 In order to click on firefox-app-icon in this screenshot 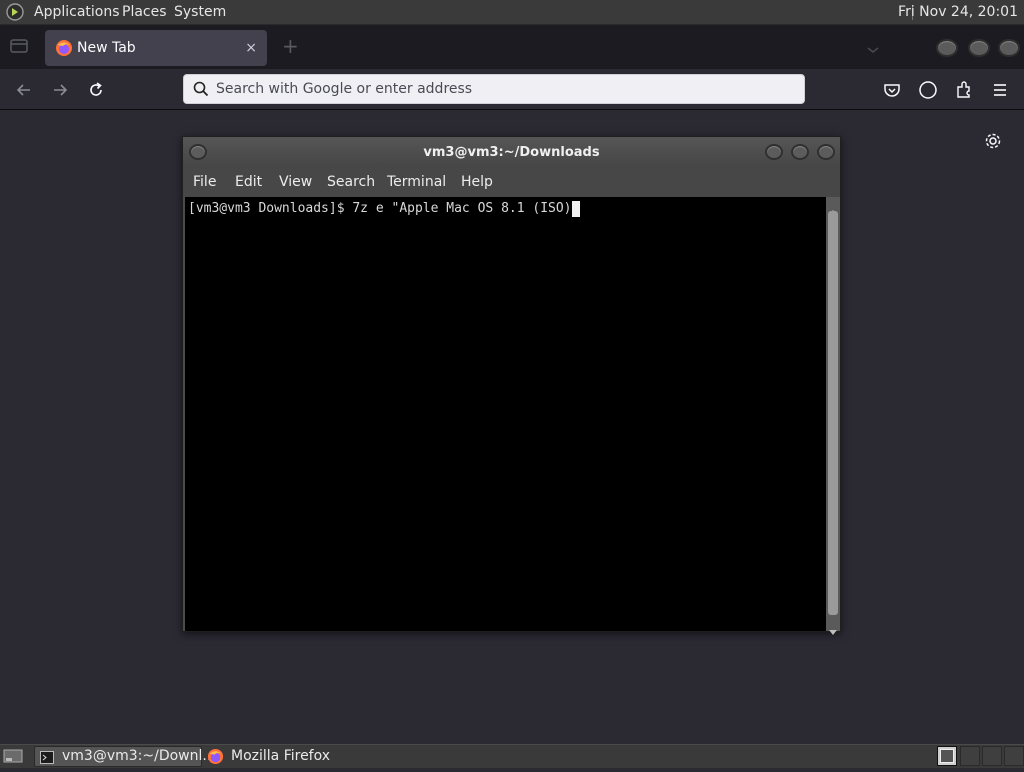, I will do `click(215, 756)`.